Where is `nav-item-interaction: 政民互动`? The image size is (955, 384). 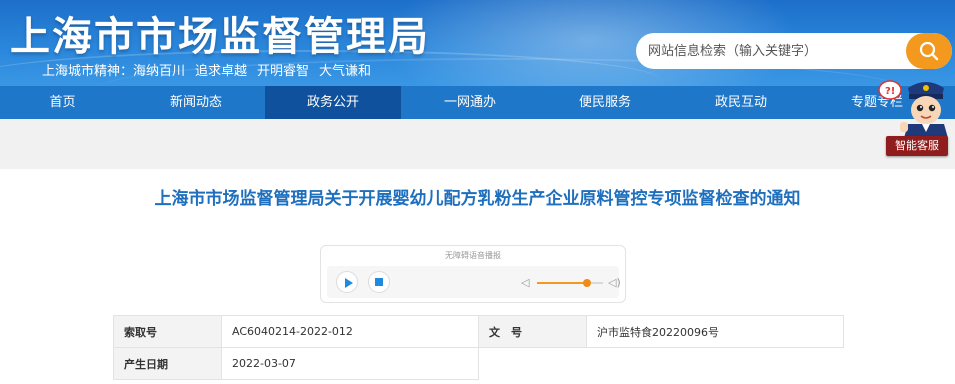
nav-item-interaction: 政民互动 is located at coordinates (741, 102).